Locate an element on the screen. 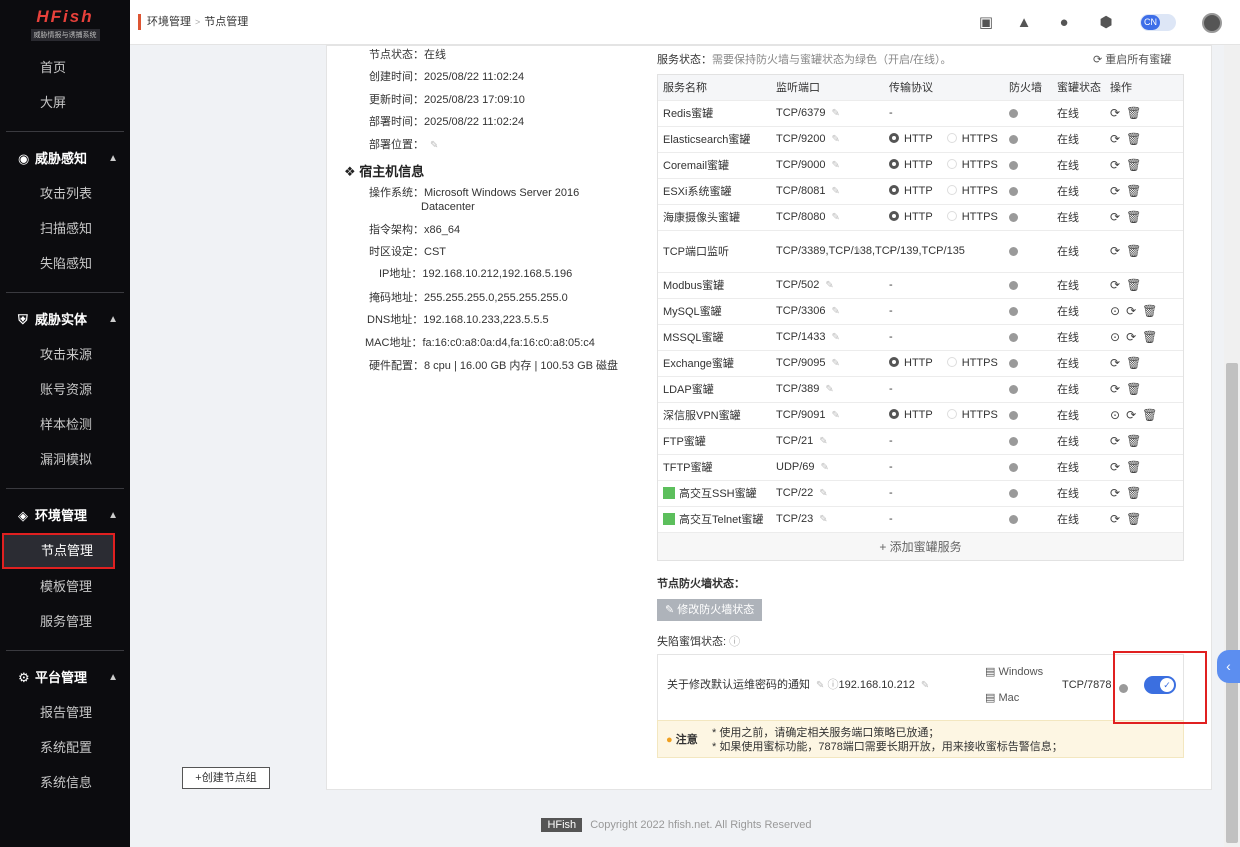 Image resolution: width=1240 pixels, height=847 pixels. sidebar-item-sys-config: 系统配置 is located at coordinates (65, 747).